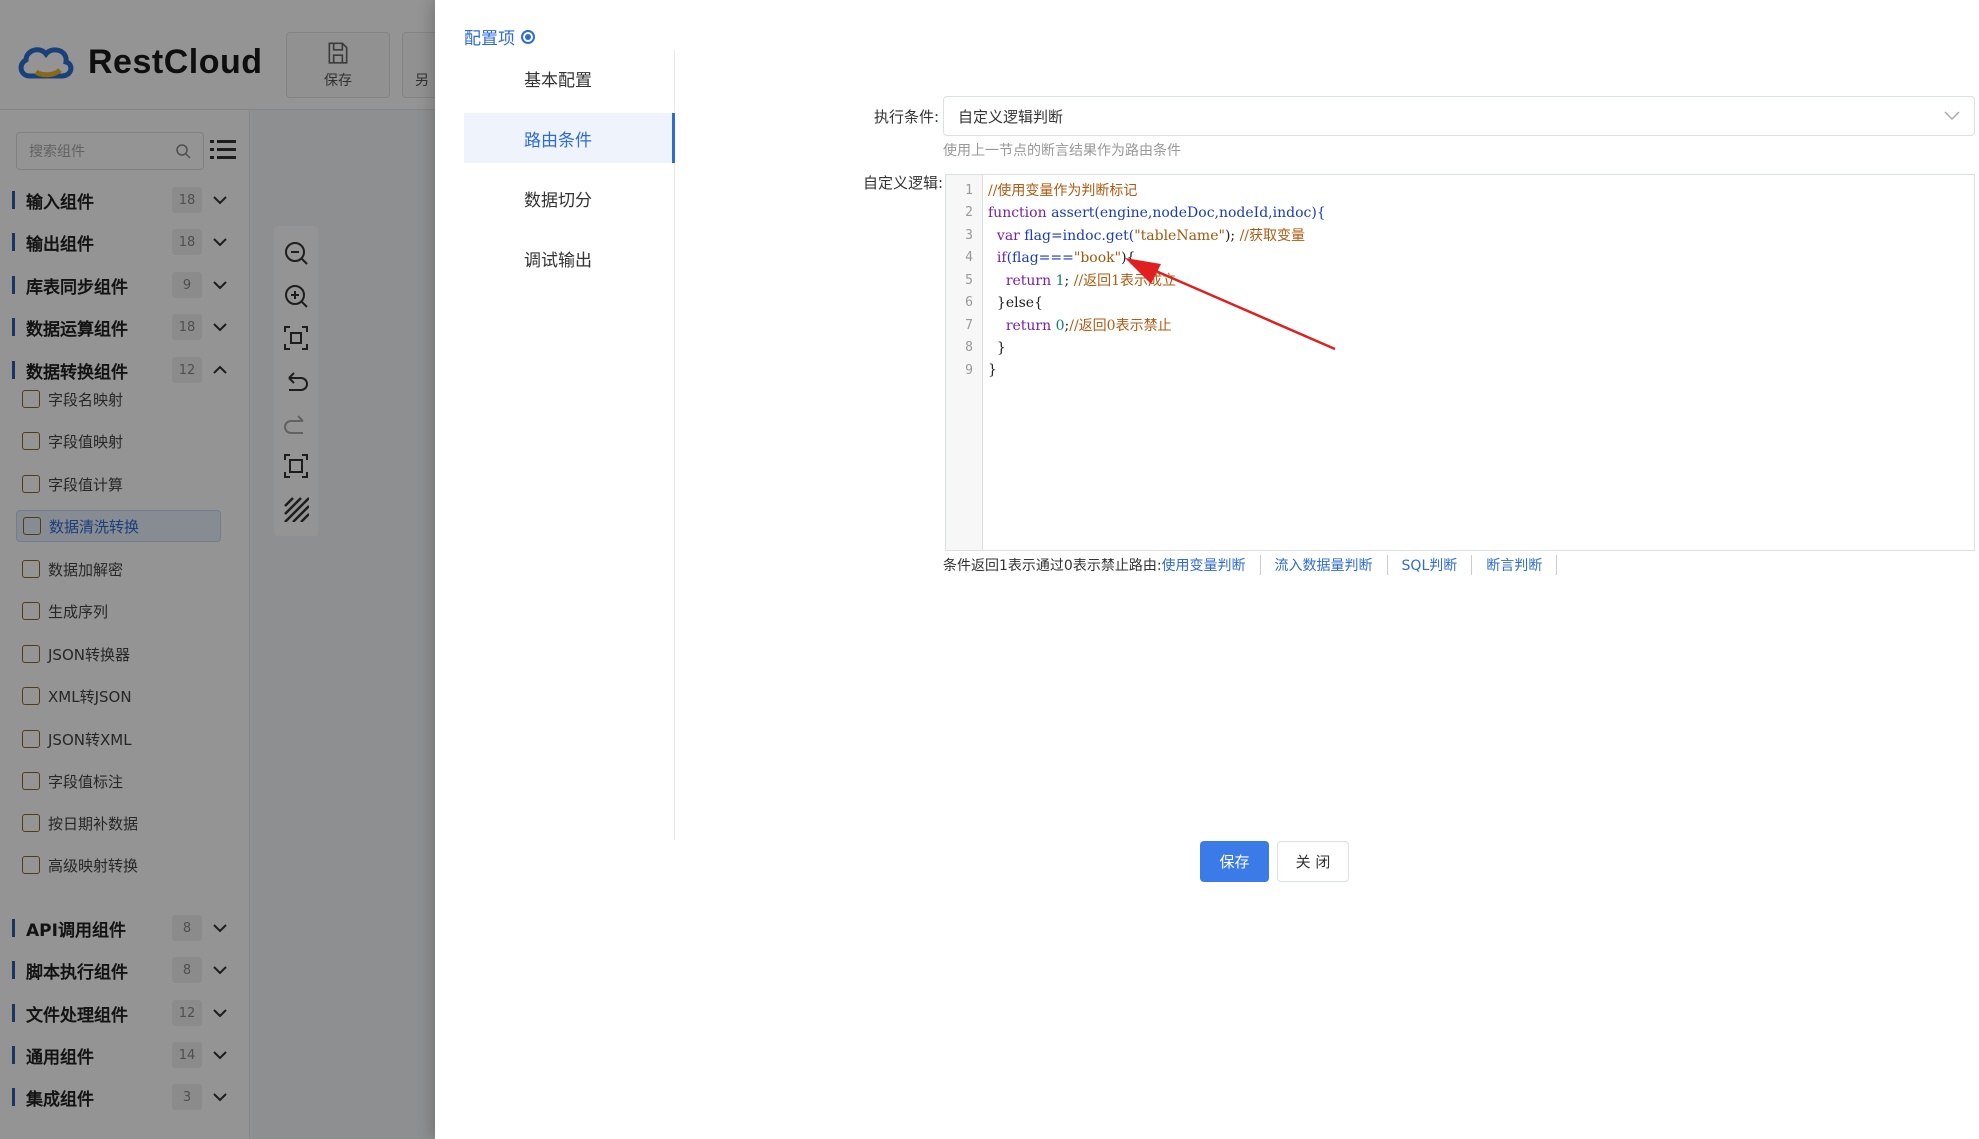  I want to click on line-number: 6, so click(969, 303).